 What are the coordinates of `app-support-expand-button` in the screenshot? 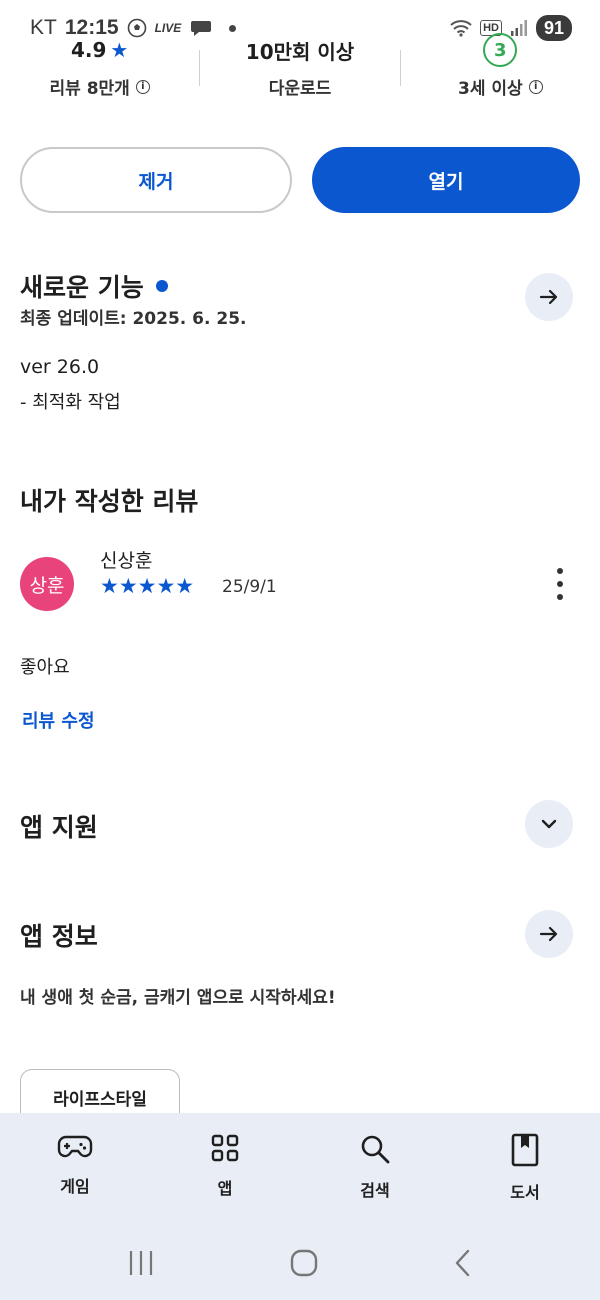 It's located at (549, 824).